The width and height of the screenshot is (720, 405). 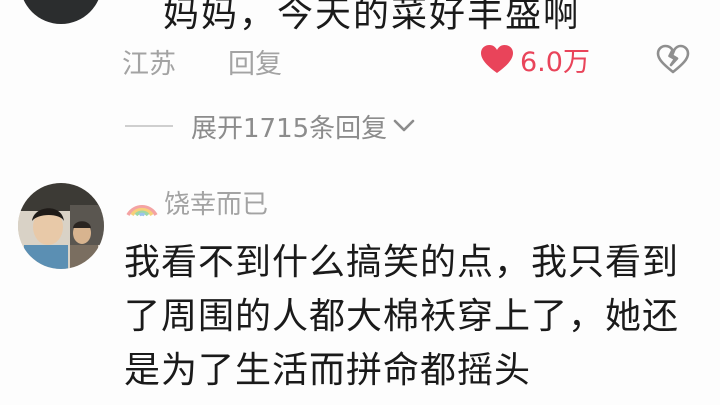 I want to click on divider-line, so click(x=149, y=126).